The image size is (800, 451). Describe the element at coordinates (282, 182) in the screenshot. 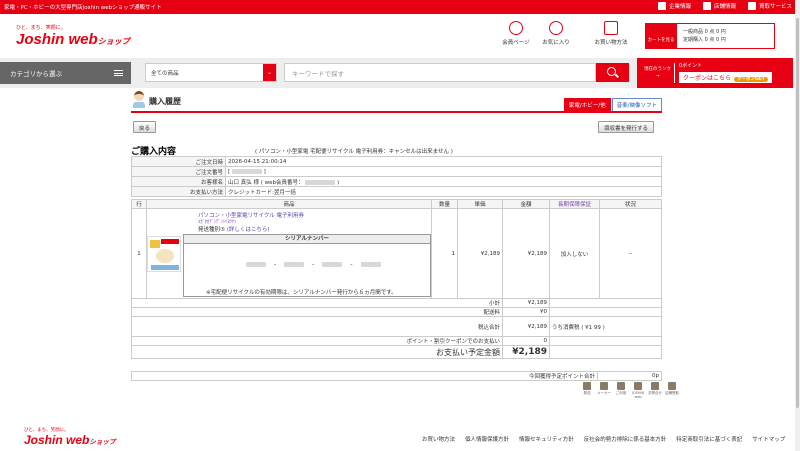

I see `member-number-label: ( web会員番号：` at that location.